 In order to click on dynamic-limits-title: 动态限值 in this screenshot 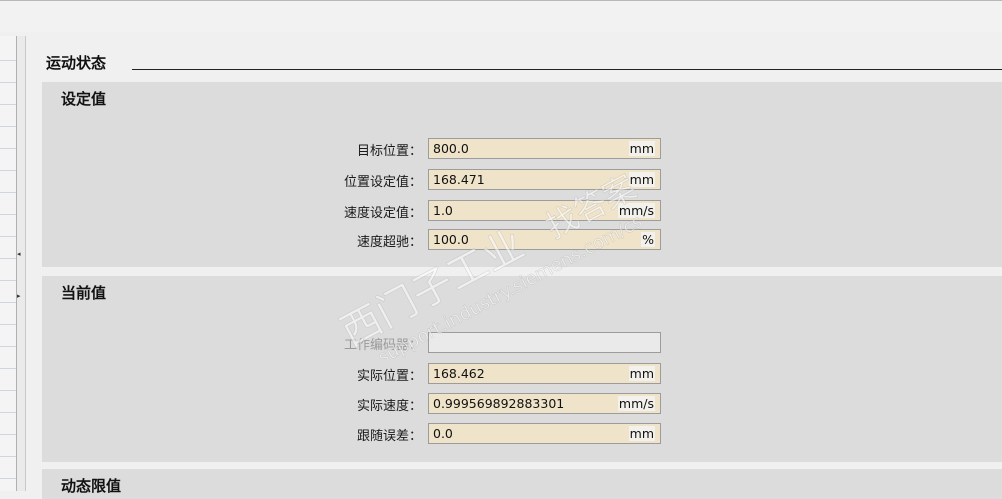, I will do `click(91, 486)`.